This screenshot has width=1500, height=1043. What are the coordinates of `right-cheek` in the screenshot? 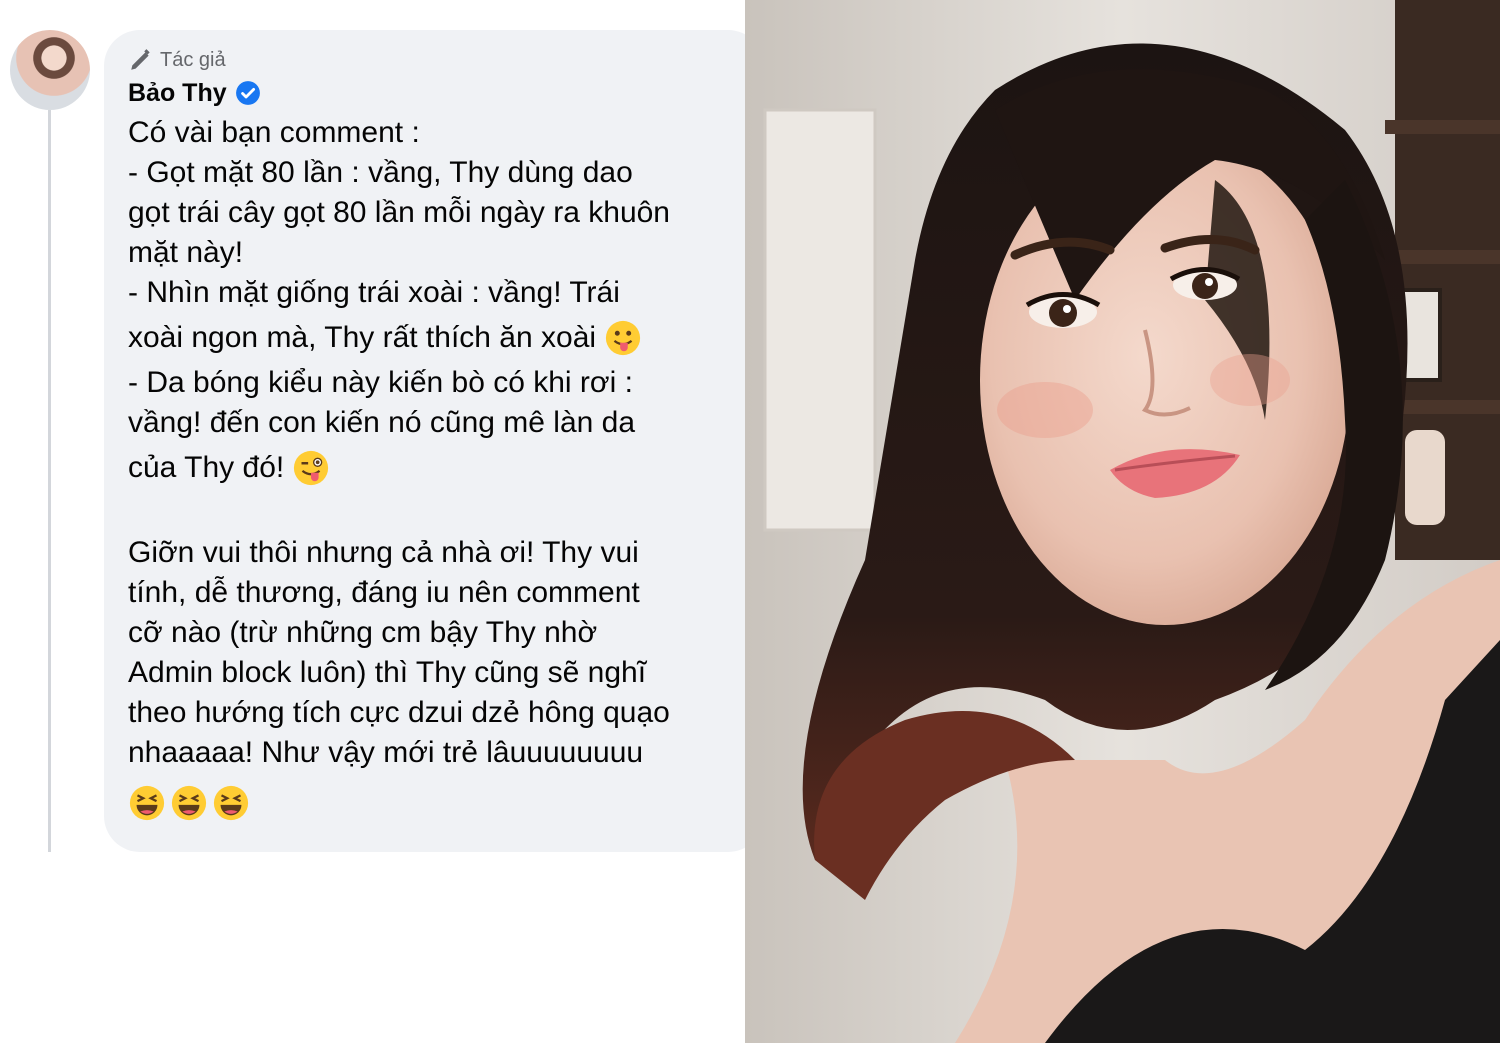 It's located at (1250, 380).